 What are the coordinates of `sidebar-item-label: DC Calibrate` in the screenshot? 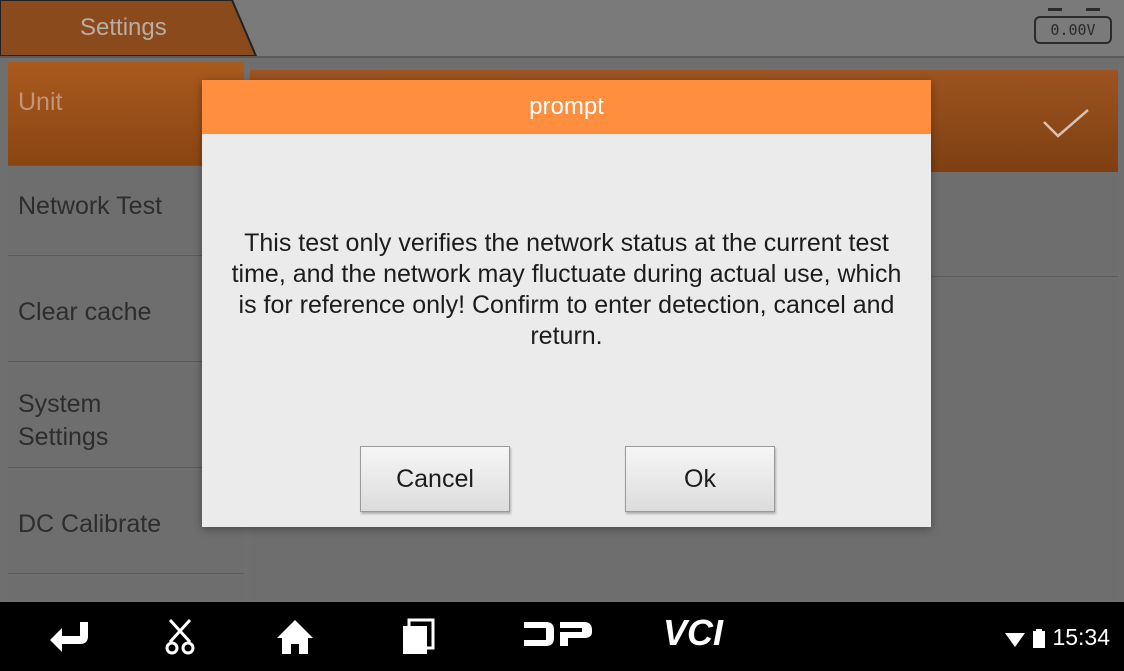 It's located at (90, 524).